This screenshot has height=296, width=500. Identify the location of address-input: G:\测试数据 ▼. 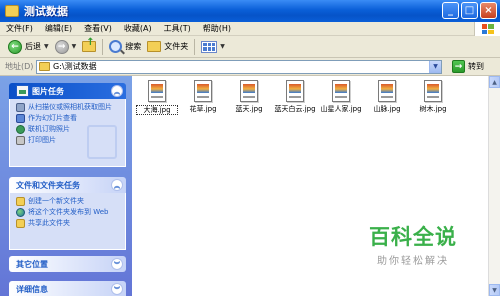
(239, 66).